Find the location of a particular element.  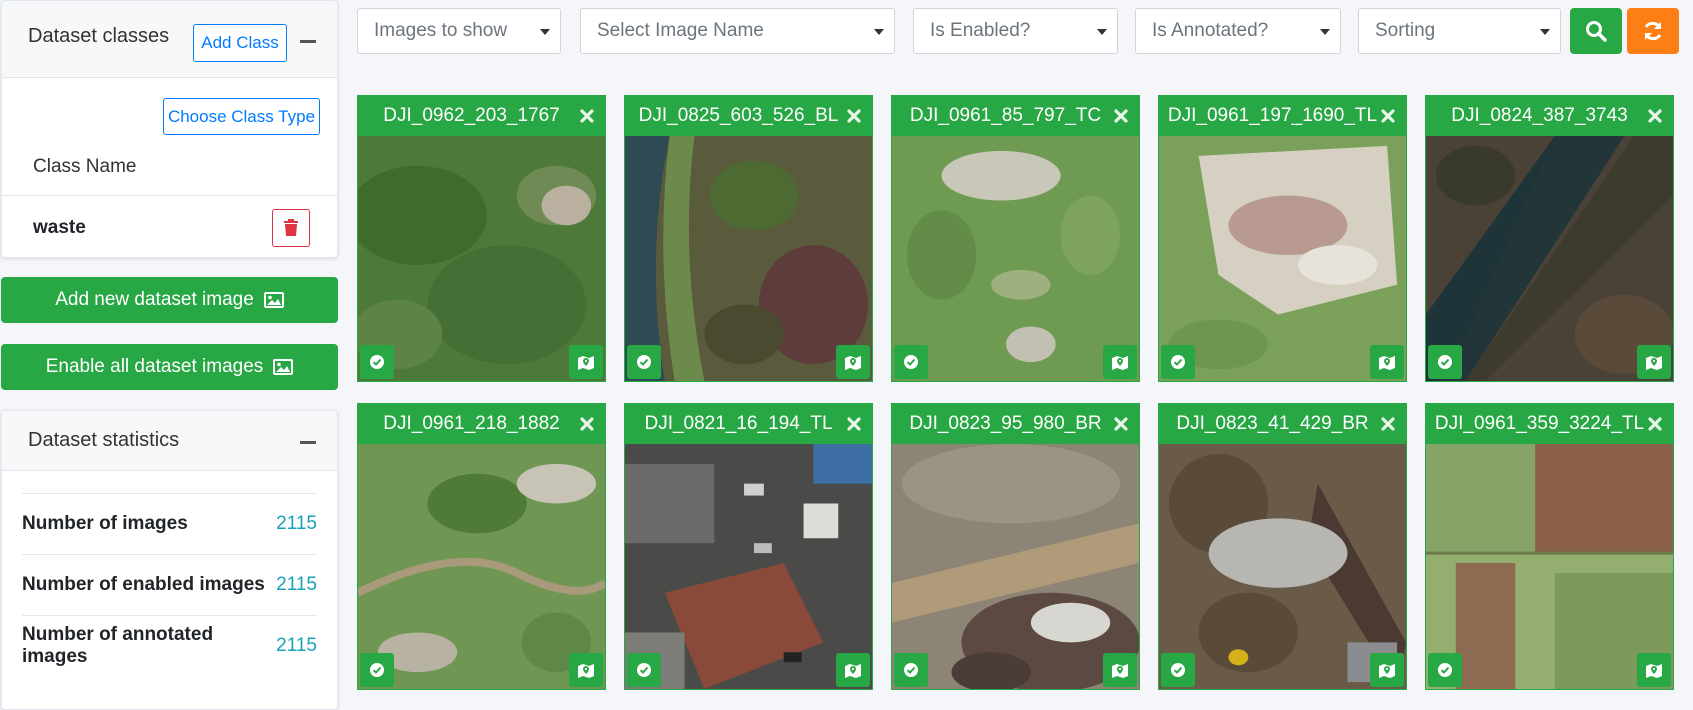

add-class-button: Add Class is located at coordinates (240, 43).